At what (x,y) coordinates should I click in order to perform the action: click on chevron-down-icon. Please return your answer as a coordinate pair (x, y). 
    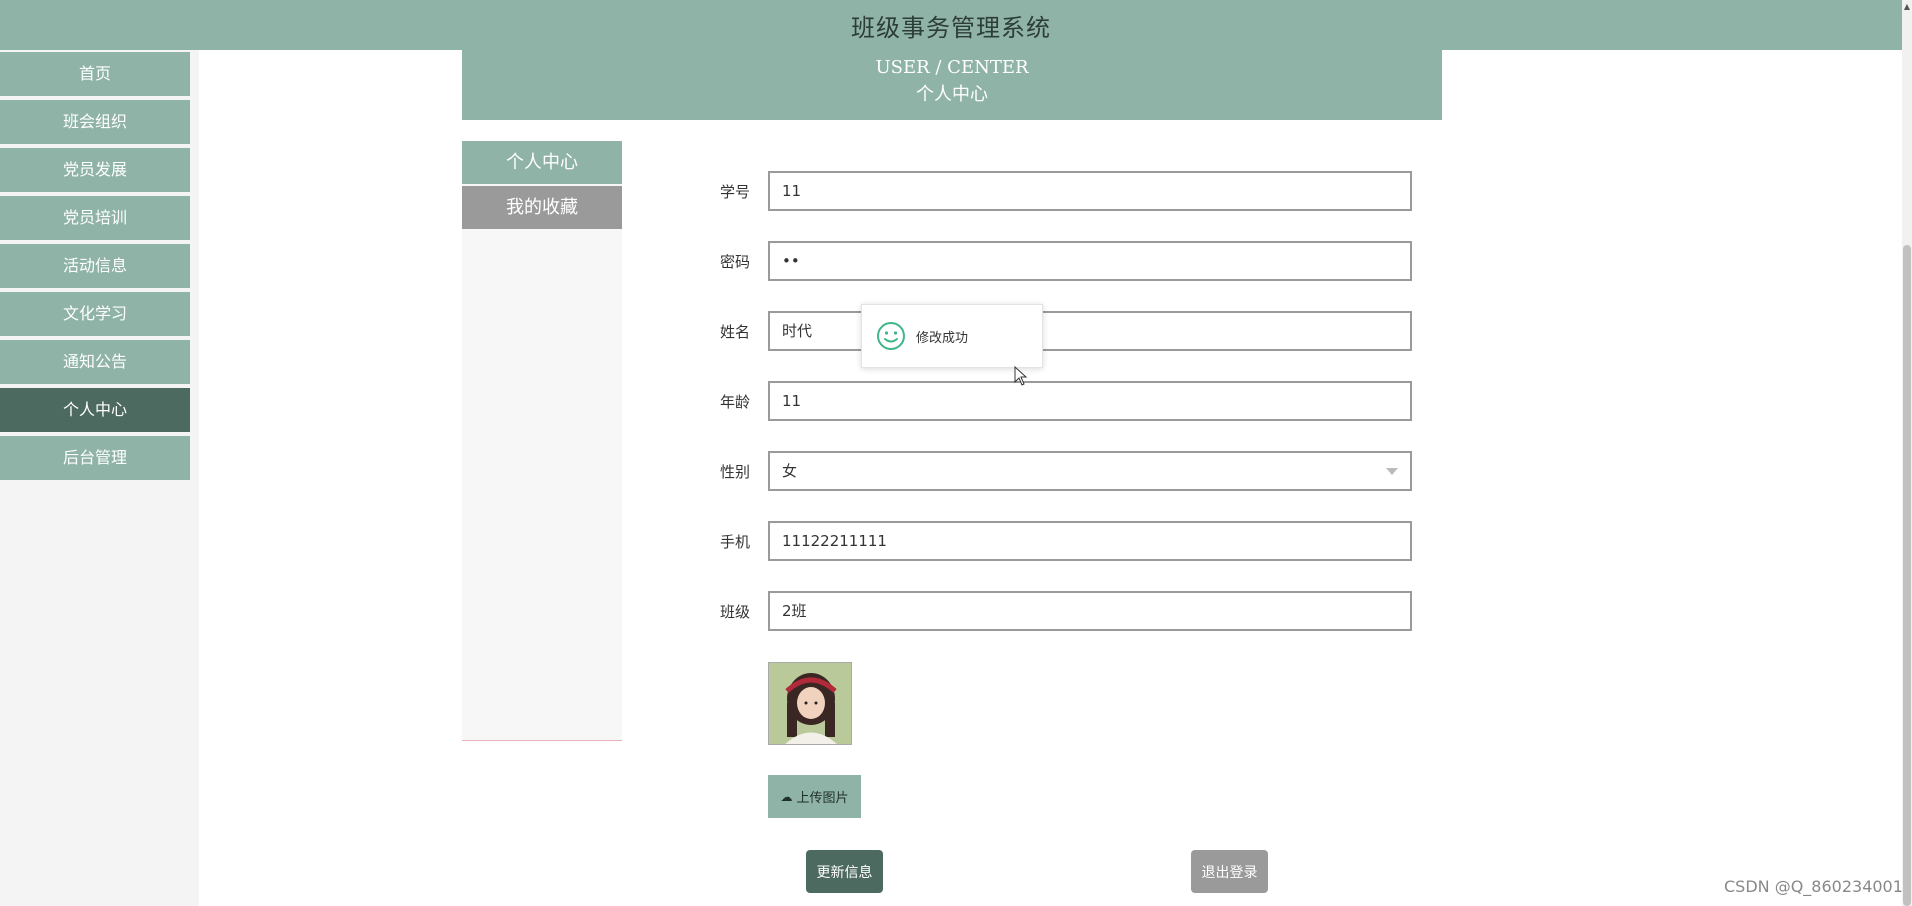
    Looking at the image, I should click on (1392, 471).